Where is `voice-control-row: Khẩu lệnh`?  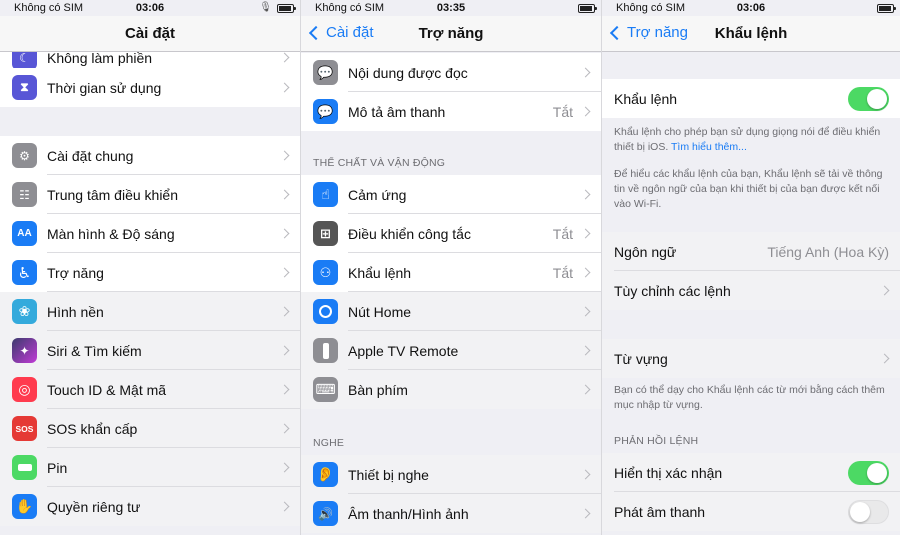
voice-control-row: Khẩu lệnh is located at coordinates (751, 98).